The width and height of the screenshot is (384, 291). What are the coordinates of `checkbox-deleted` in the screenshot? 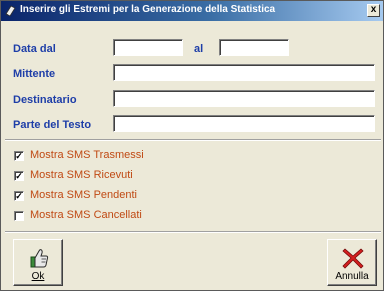 It's located at (19, 216).